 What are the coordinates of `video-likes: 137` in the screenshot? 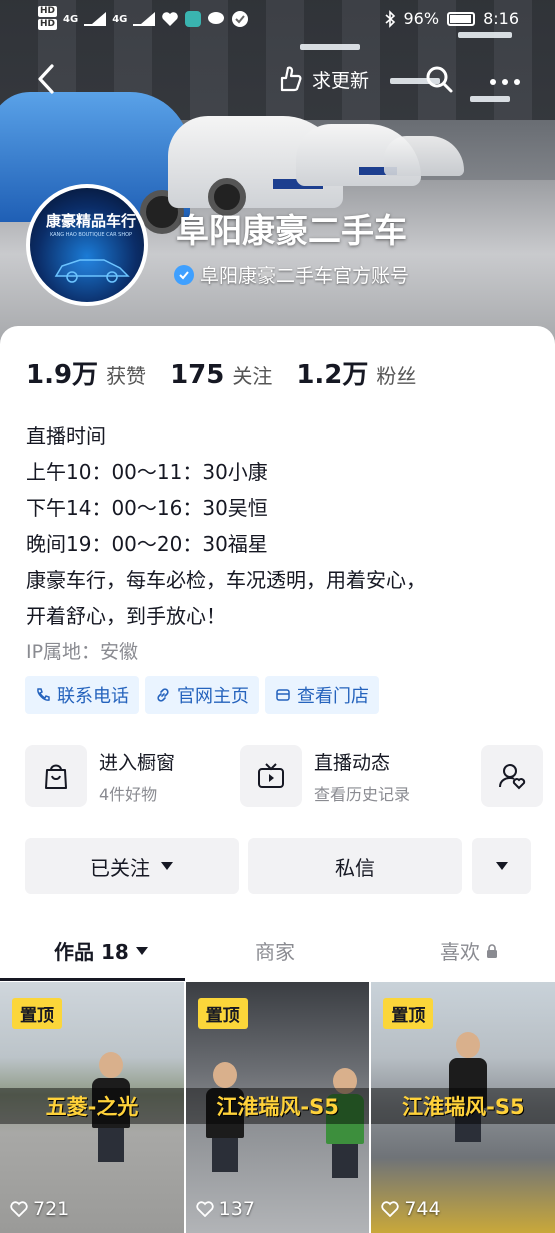 It's located at (225, 1209).